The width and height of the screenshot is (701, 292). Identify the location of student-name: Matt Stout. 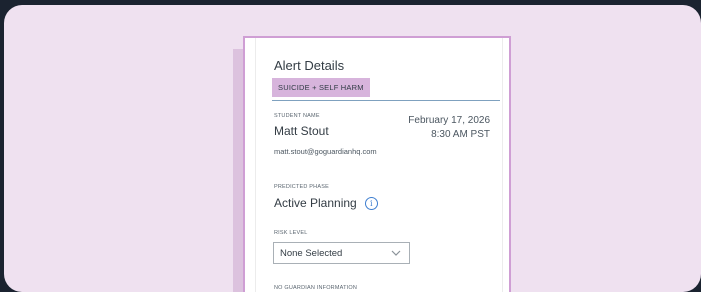
(301, 131).